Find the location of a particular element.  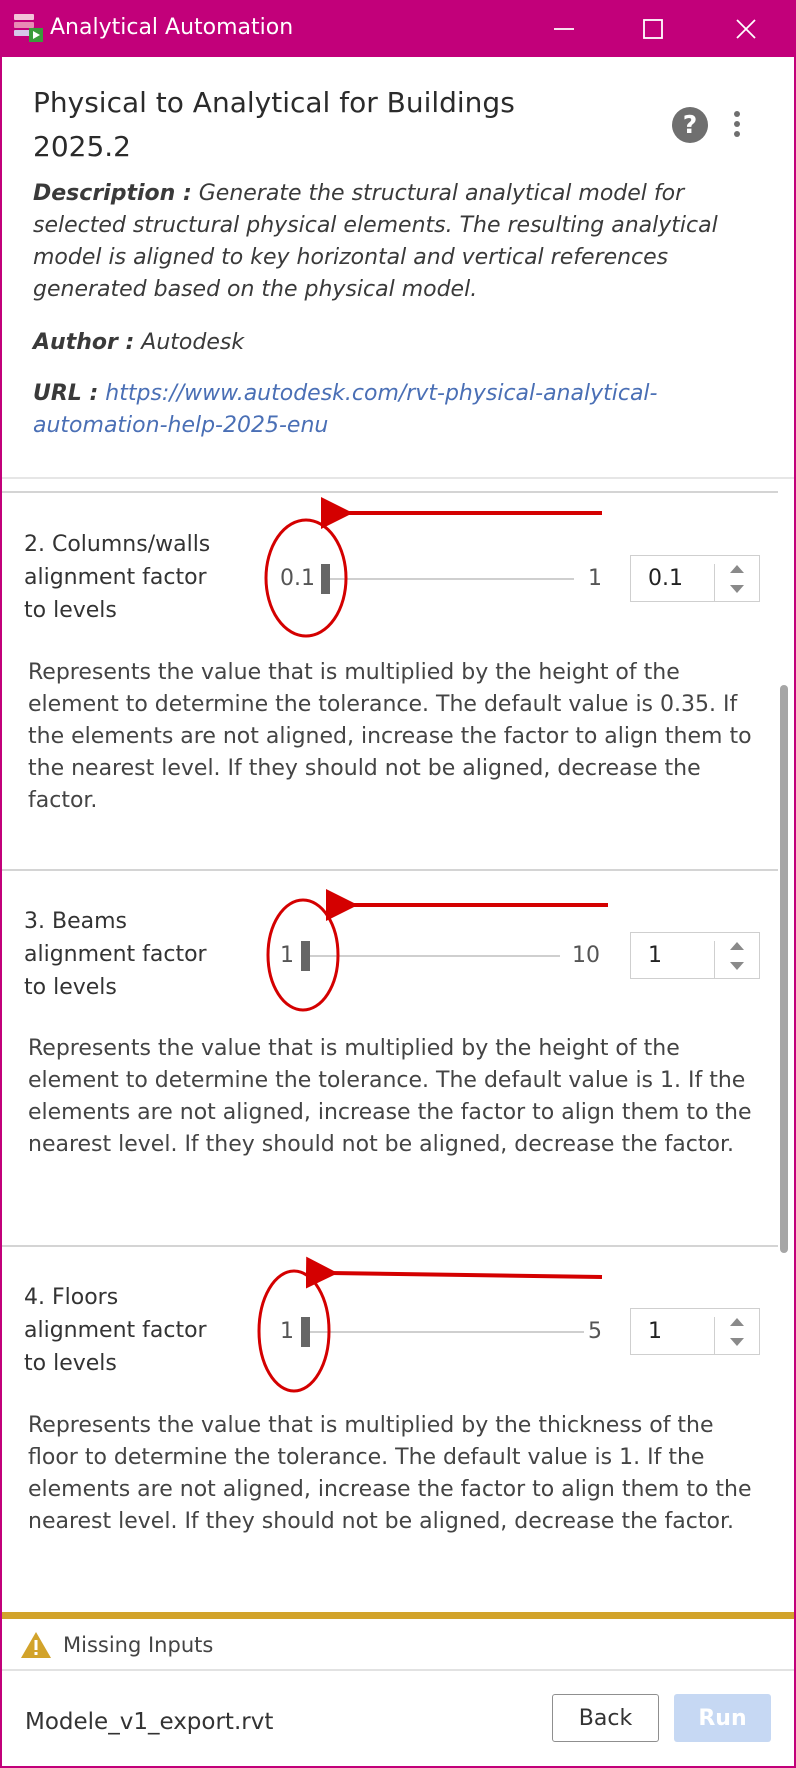

factor-input-columns-walls: 0.1 is located at coordinates (695, 578).